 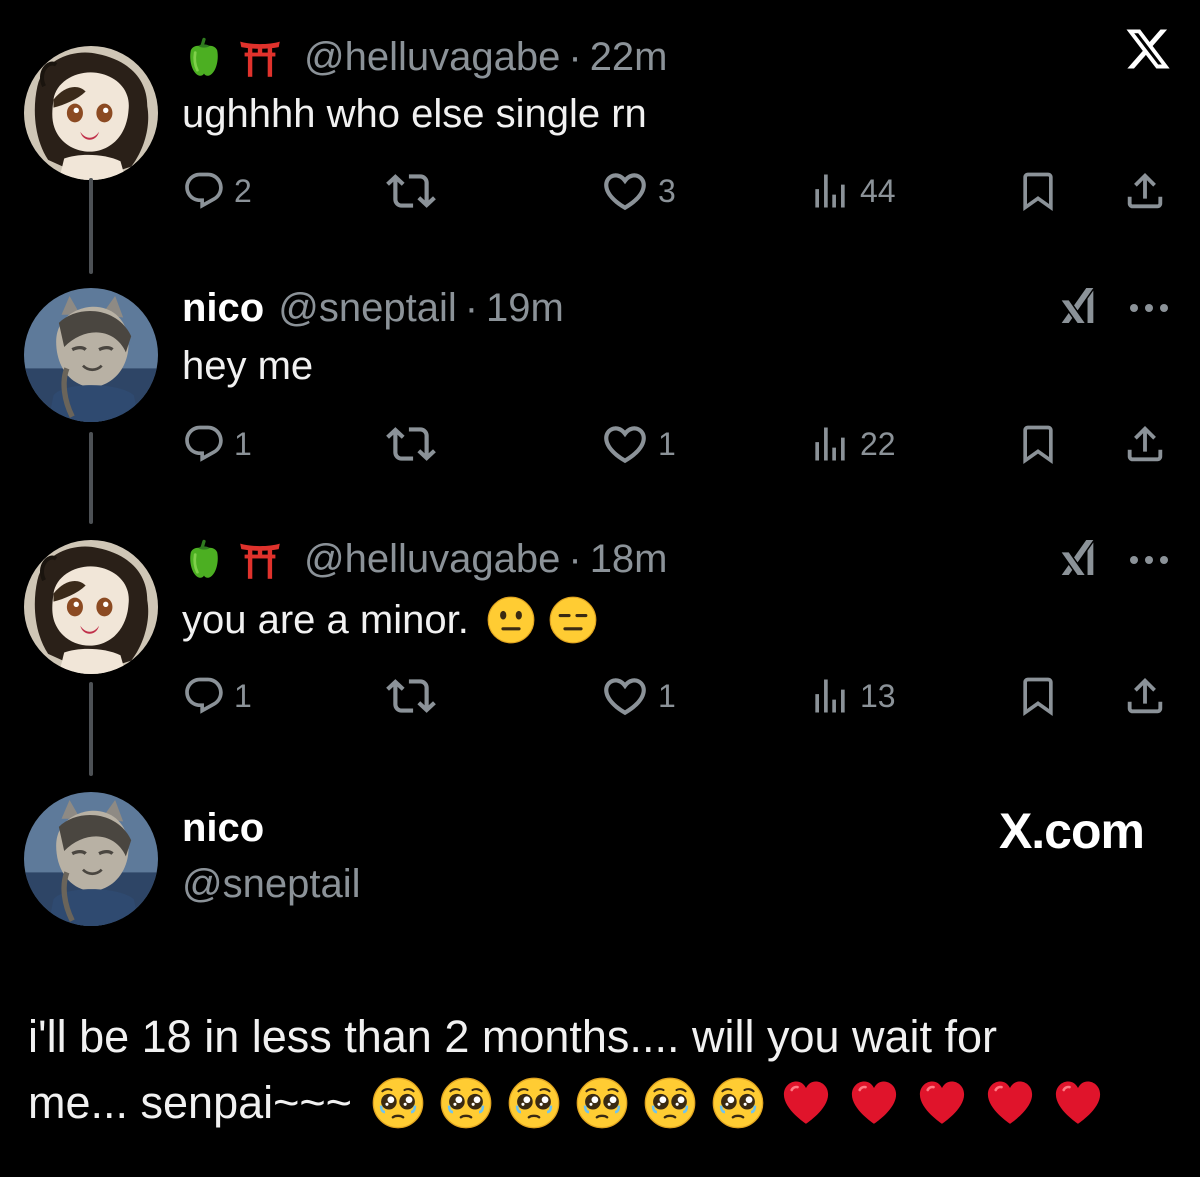 I want to click on like-button: 3, so click(x=638, y=191).